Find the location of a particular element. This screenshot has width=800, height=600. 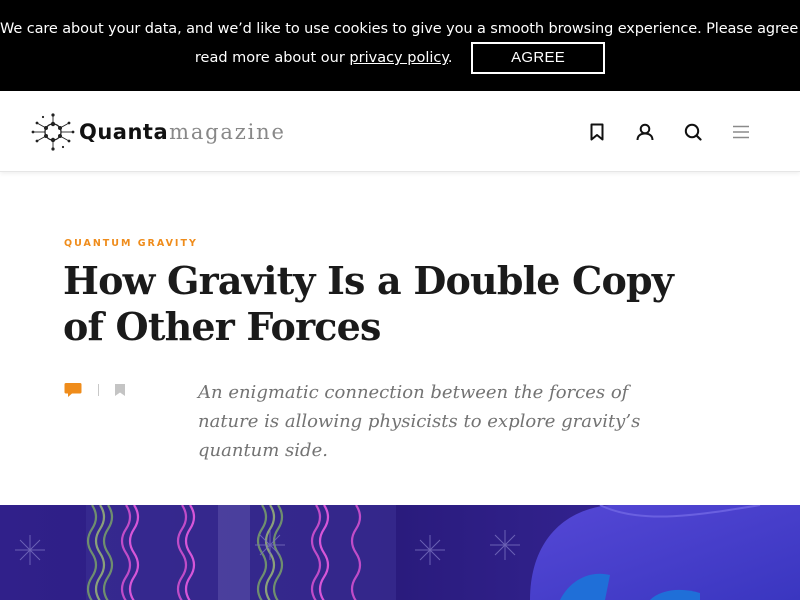

cookie-message-prefix: read more about our is located at coordinates (272, 58).